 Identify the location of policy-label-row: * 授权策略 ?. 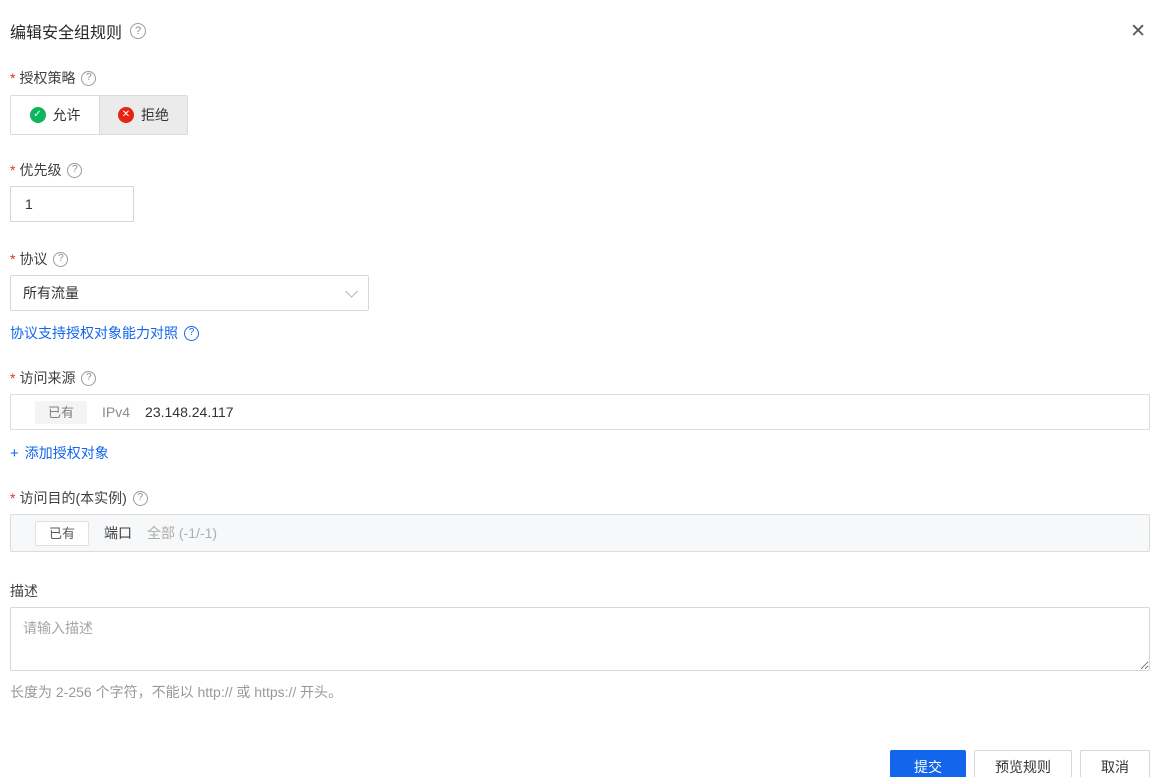
(580, 78).